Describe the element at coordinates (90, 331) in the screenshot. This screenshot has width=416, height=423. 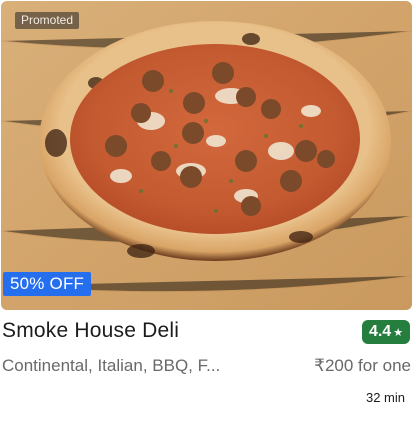
I see `restaurant-name: Smoke House Deli` at that location.